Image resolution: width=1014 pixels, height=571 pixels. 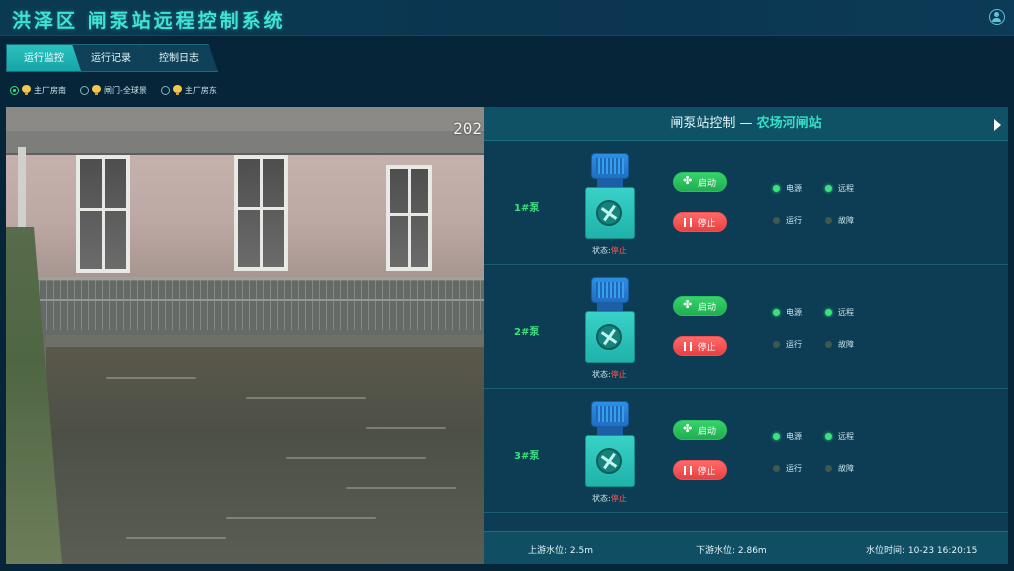 What do you see at coordinates (746, 327) in the screenshot?
I see `pump-row-2: 2#泵 状态:停止 启动 停止 电源 远程 运行 故障` at bounding box center [746, 327].